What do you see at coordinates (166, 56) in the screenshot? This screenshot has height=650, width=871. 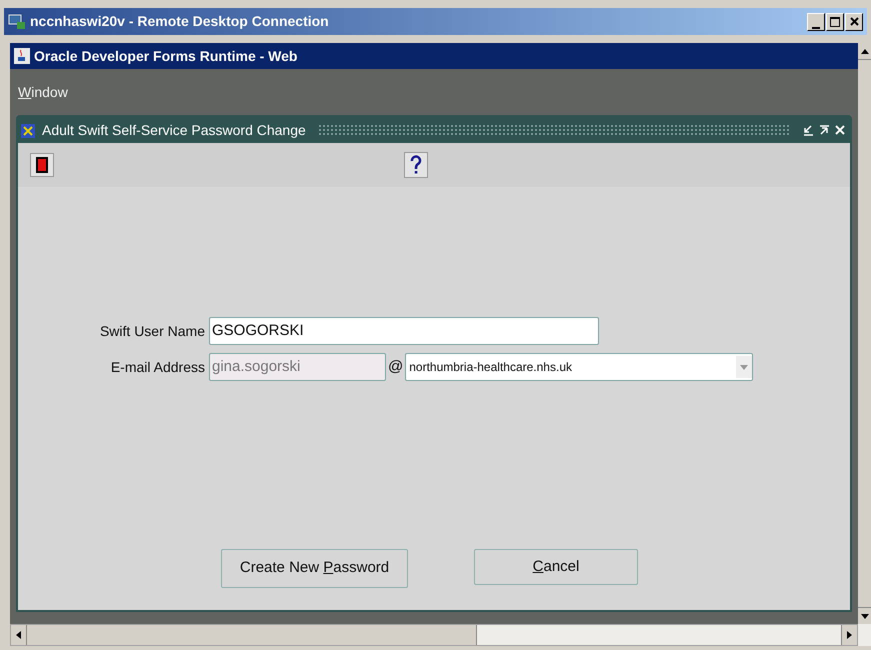 I see `browser-title: Oracle Developer Forms Runtime - Web` at bounding box center [166, 56].